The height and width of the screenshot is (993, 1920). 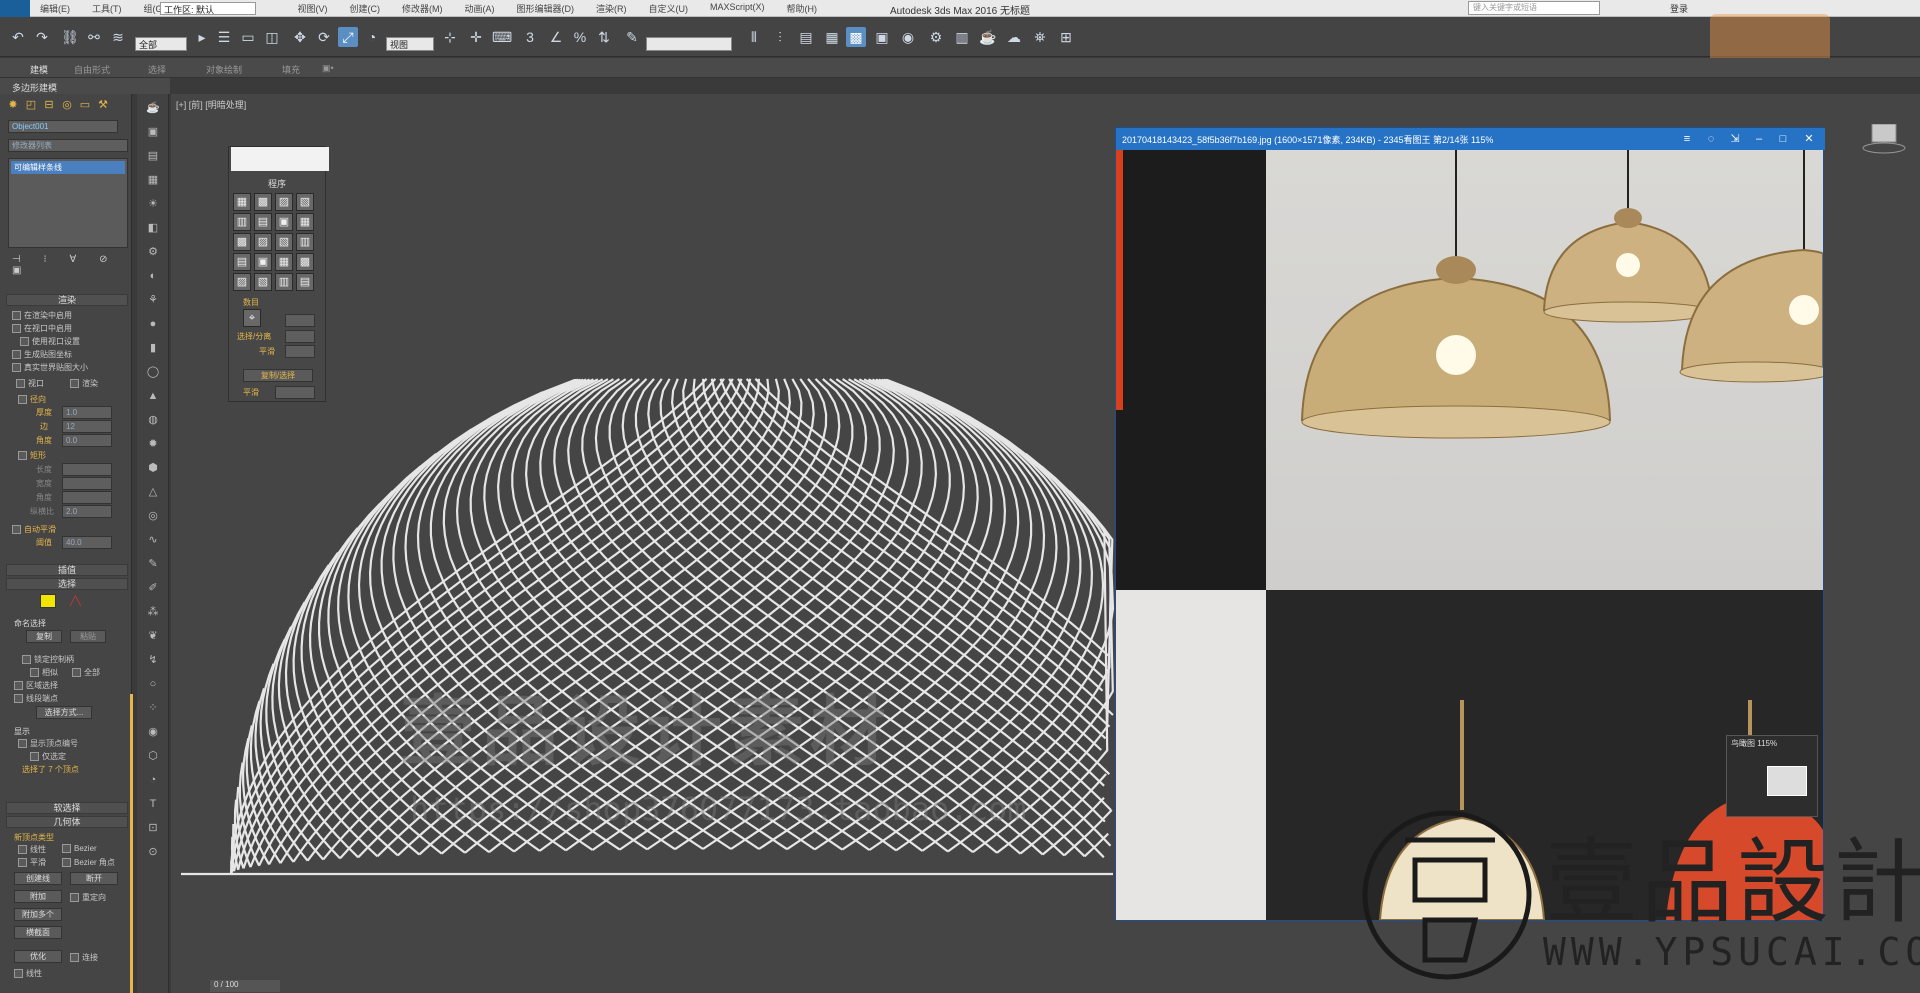 What do you see at coordinates (324, 37) in the screenshot?
I see `rotate-icon: ⟳` at bounding box center [324, 37].